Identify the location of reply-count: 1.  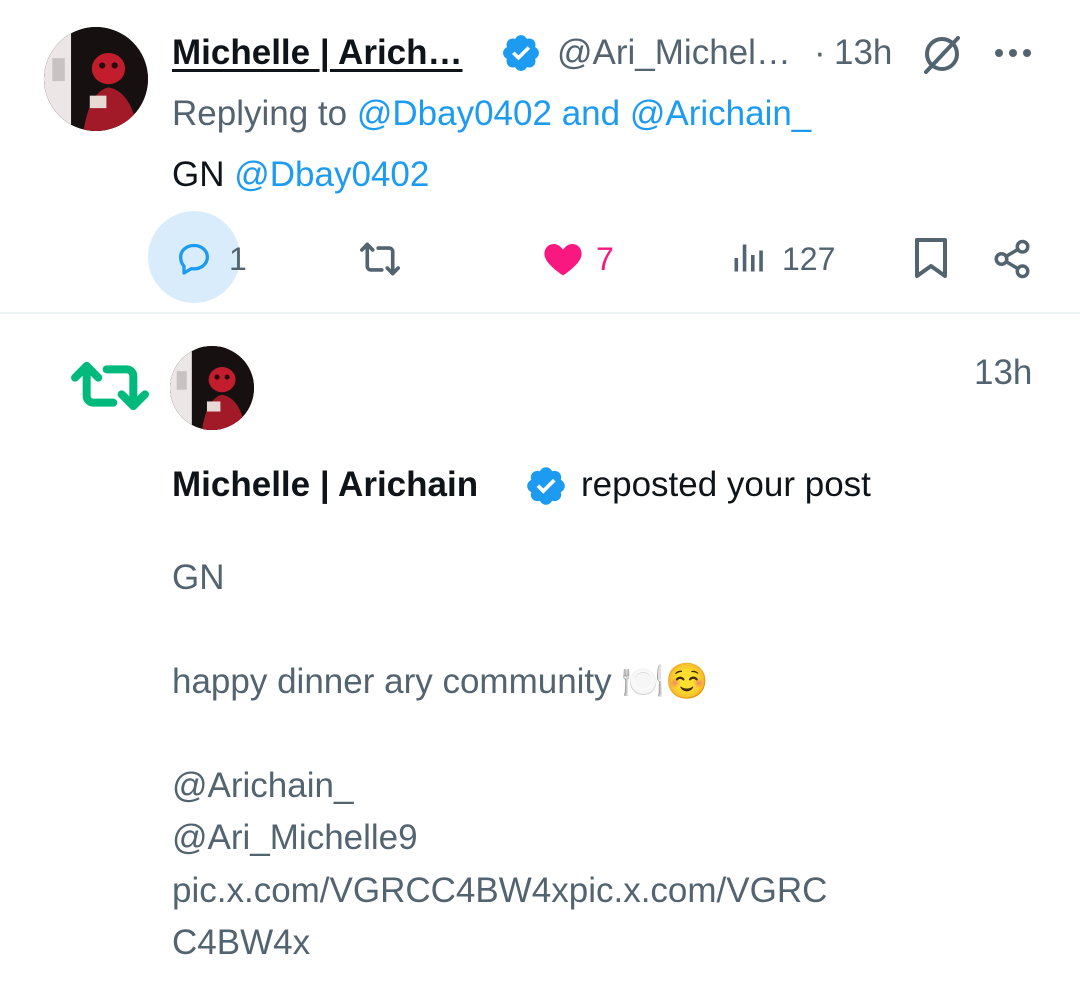
(238, 259).